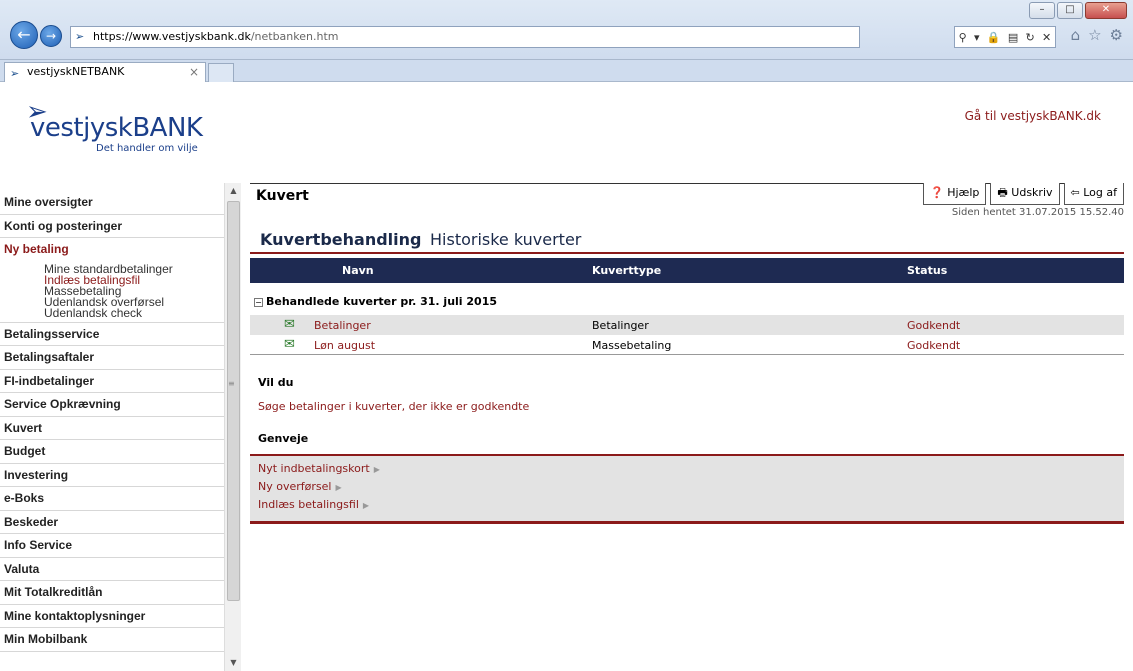 This screenshot has width=1133, height=671. What do you see at coordinates (1032, 192) in the screenshot?
I see `print-label: Udskriv` at bounding box center [1032, 192].